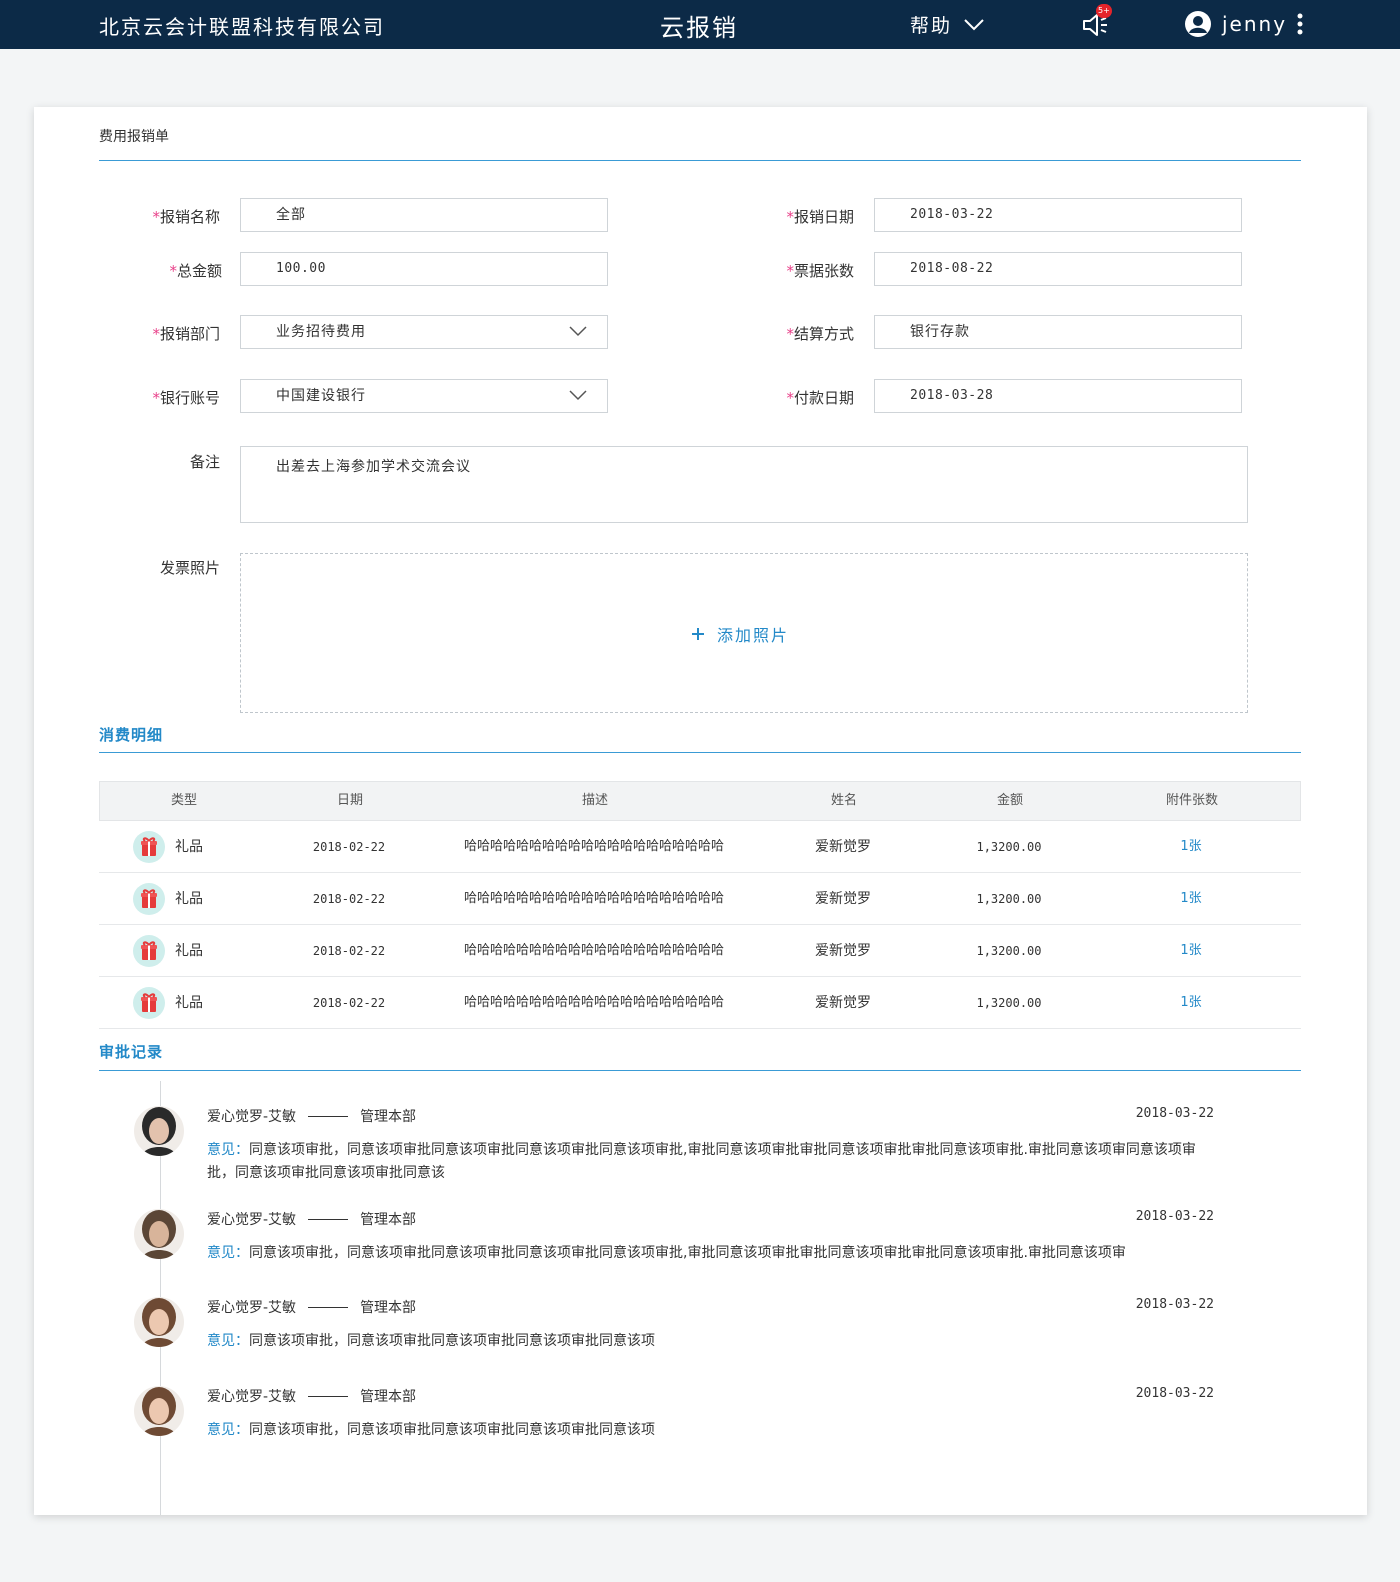 The image size is (1400, 1582). Describe the element at coordinates (740, 634) in the screenshot. I see `add-photo-button: 添加照片` at that location.